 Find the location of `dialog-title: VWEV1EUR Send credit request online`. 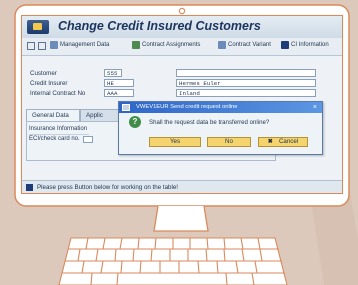

dialog-title: VWEV1EUR Send credit request online is located at coordinates (187, 107).